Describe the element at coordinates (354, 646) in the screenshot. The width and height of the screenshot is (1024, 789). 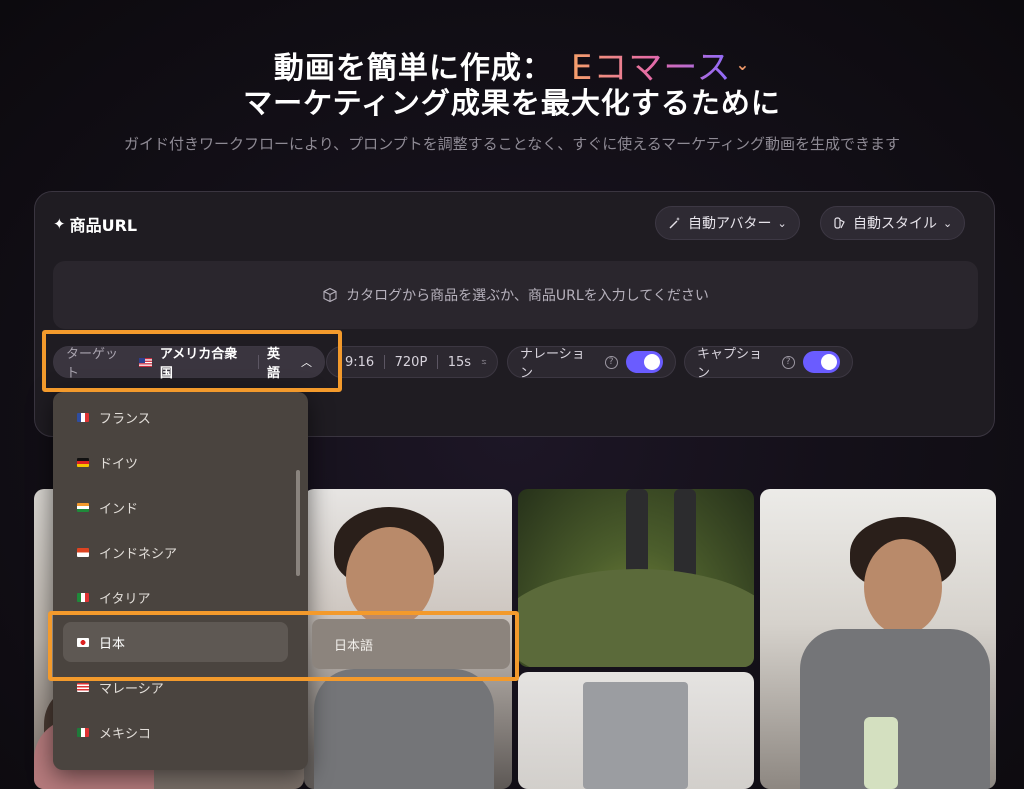
I see `submenu-language-label: 日本語` at that location.